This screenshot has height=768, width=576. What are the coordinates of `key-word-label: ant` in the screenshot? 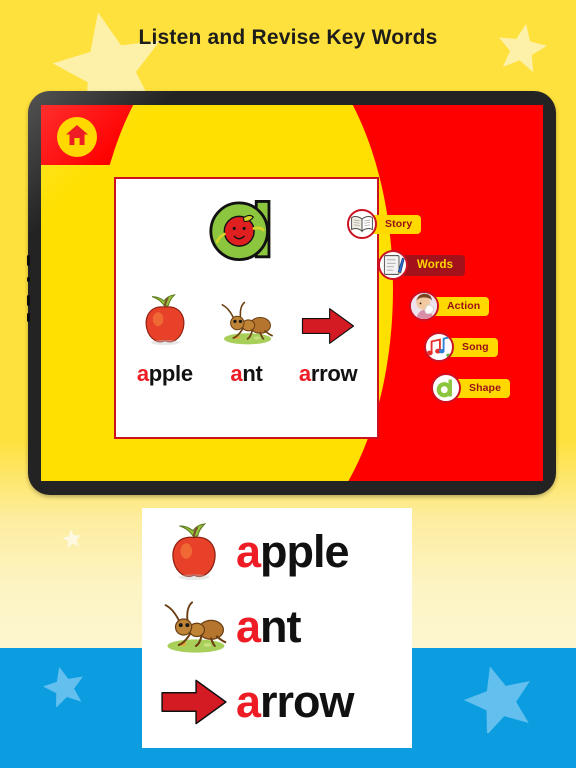 It's located at (269, 626).